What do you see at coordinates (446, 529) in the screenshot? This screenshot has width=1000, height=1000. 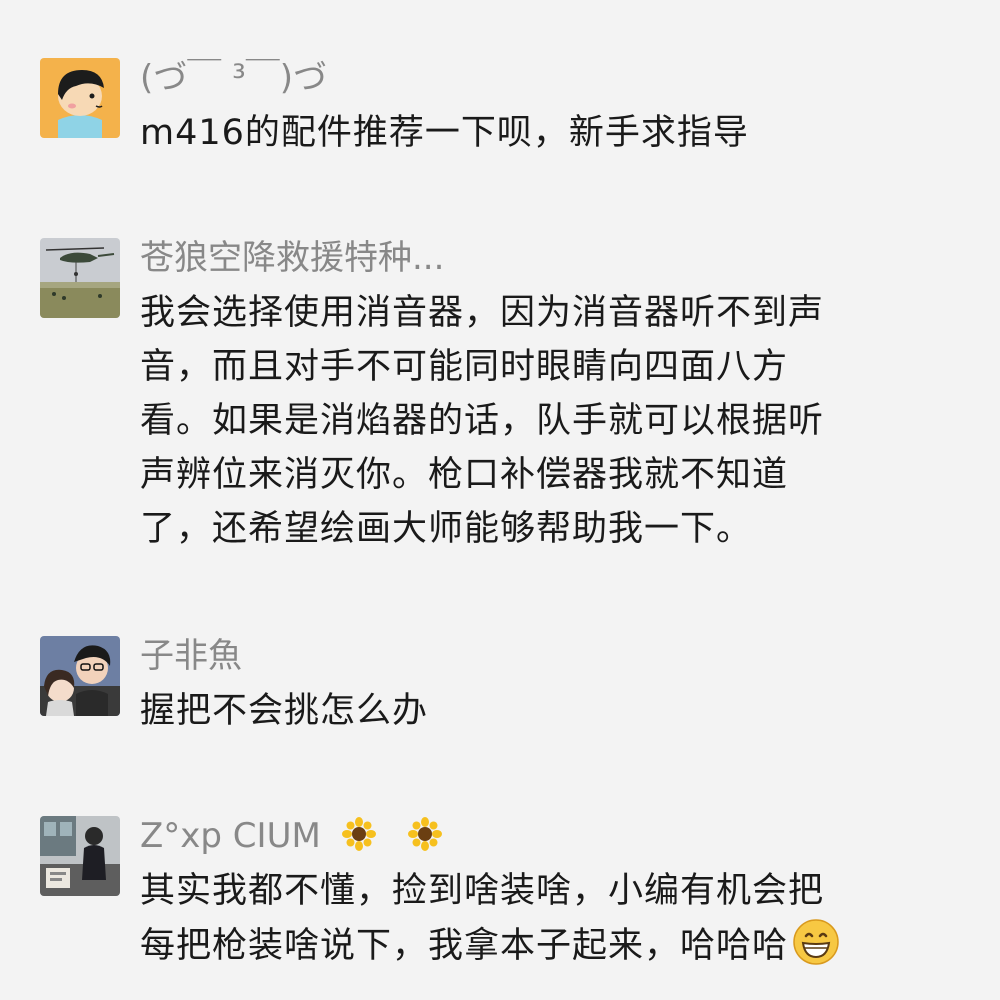 I see `comment-line: 了，还希望绘画大师能够帮助我一下。` at bounding box center [446, 529].